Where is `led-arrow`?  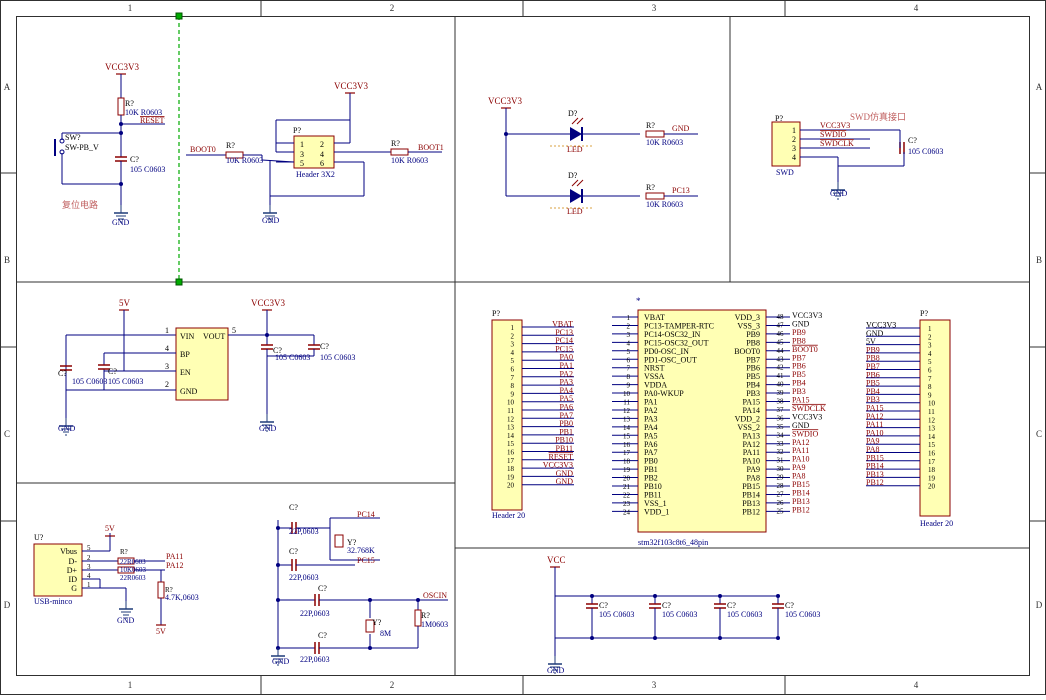 led-arrow is located at coordinates (580, 121).